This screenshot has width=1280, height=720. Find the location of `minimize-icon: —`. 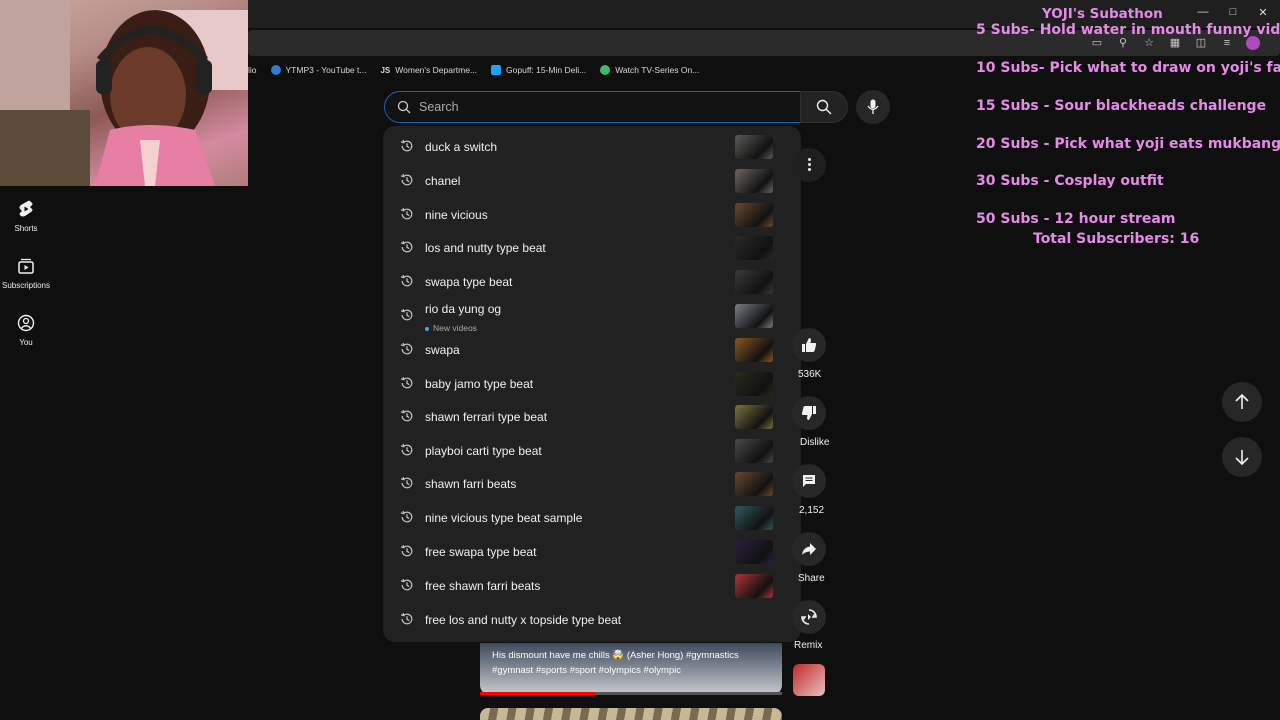

minimize-icon: — is located at coordinates (1203, 12).